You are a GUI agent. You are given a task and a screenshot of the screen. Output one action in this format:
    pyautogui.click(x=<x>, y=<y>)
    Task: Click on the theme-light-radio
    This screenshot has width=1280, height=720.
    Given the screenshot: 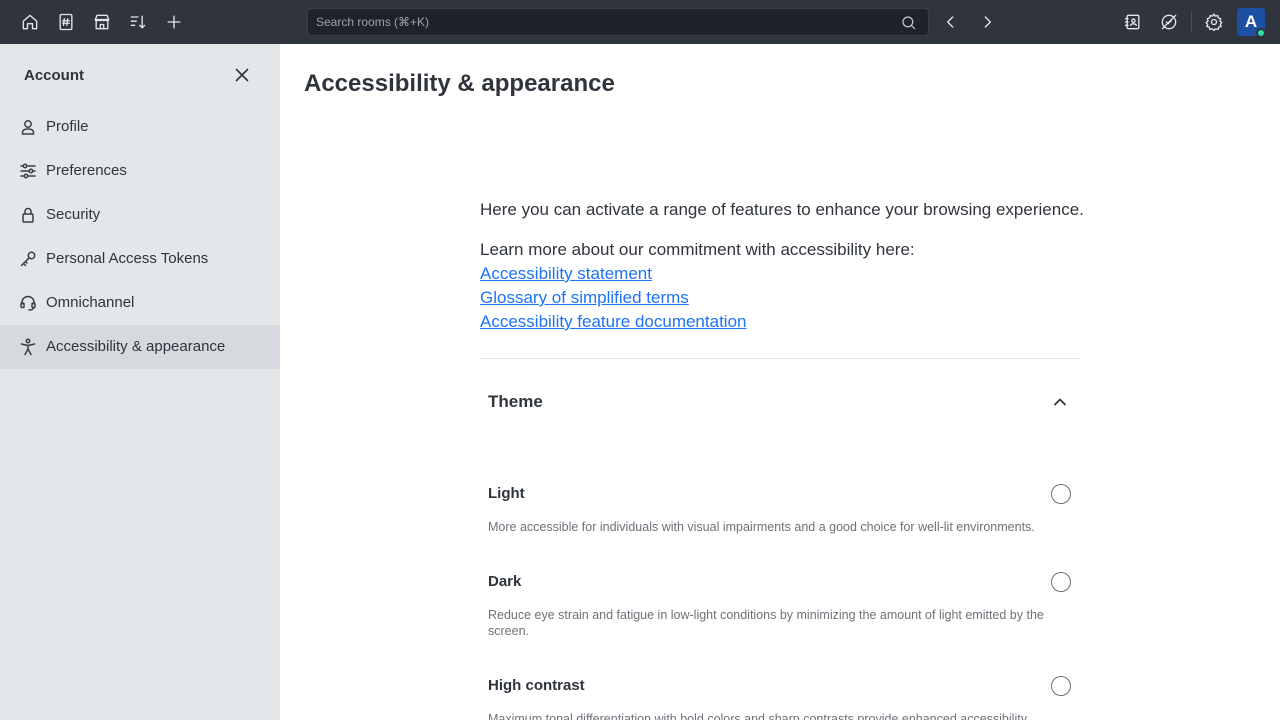 What is the action you would take?
    pyautogui.click(x=1061, y=494)
    